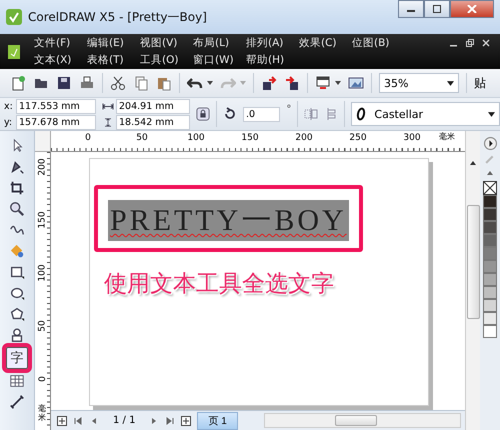 The height and width of the screenshot is (430, 500). What do you see at coordinates (117, 17) in the screenshot?
I see `window-title: CorelDRAW X5 - [Pretty一Boy]` at bounding box center [117, 17].